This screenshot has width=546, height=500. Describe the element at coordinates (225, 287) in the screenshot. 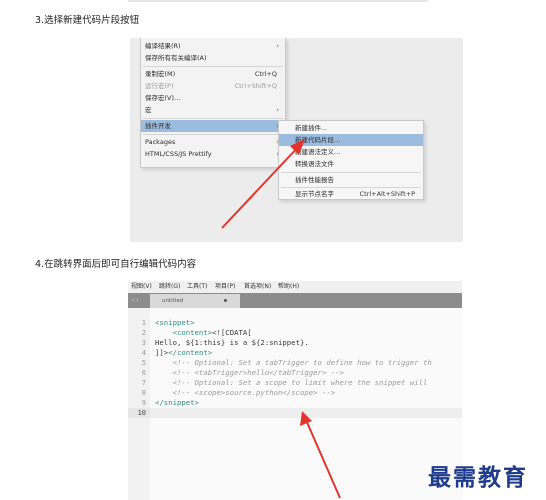

I see `menu-project: 项目(P)` at that location.